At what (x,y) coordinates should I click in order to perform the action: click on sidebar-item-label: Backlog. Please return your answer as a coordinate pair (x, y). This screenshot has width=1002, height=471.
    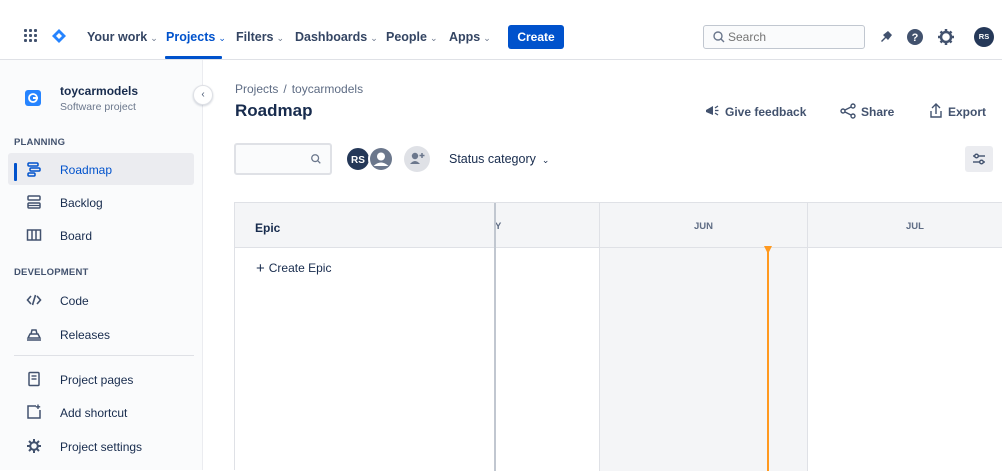
    Looking at the image, I should click on (81, 203).